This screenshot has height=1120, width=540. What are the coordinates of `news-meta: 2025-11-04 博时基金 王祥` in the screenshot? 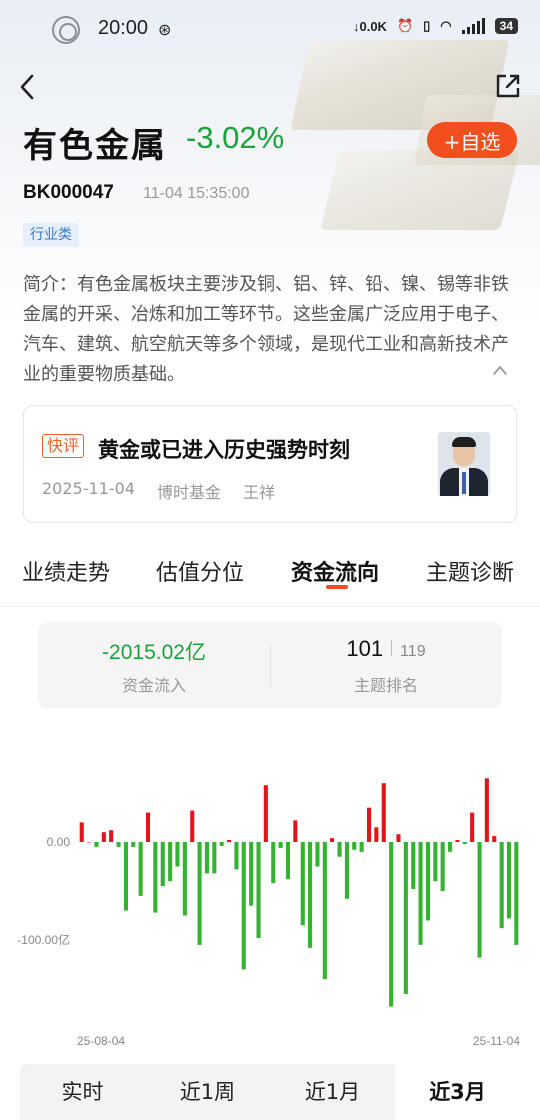 It's located at (158, 491).